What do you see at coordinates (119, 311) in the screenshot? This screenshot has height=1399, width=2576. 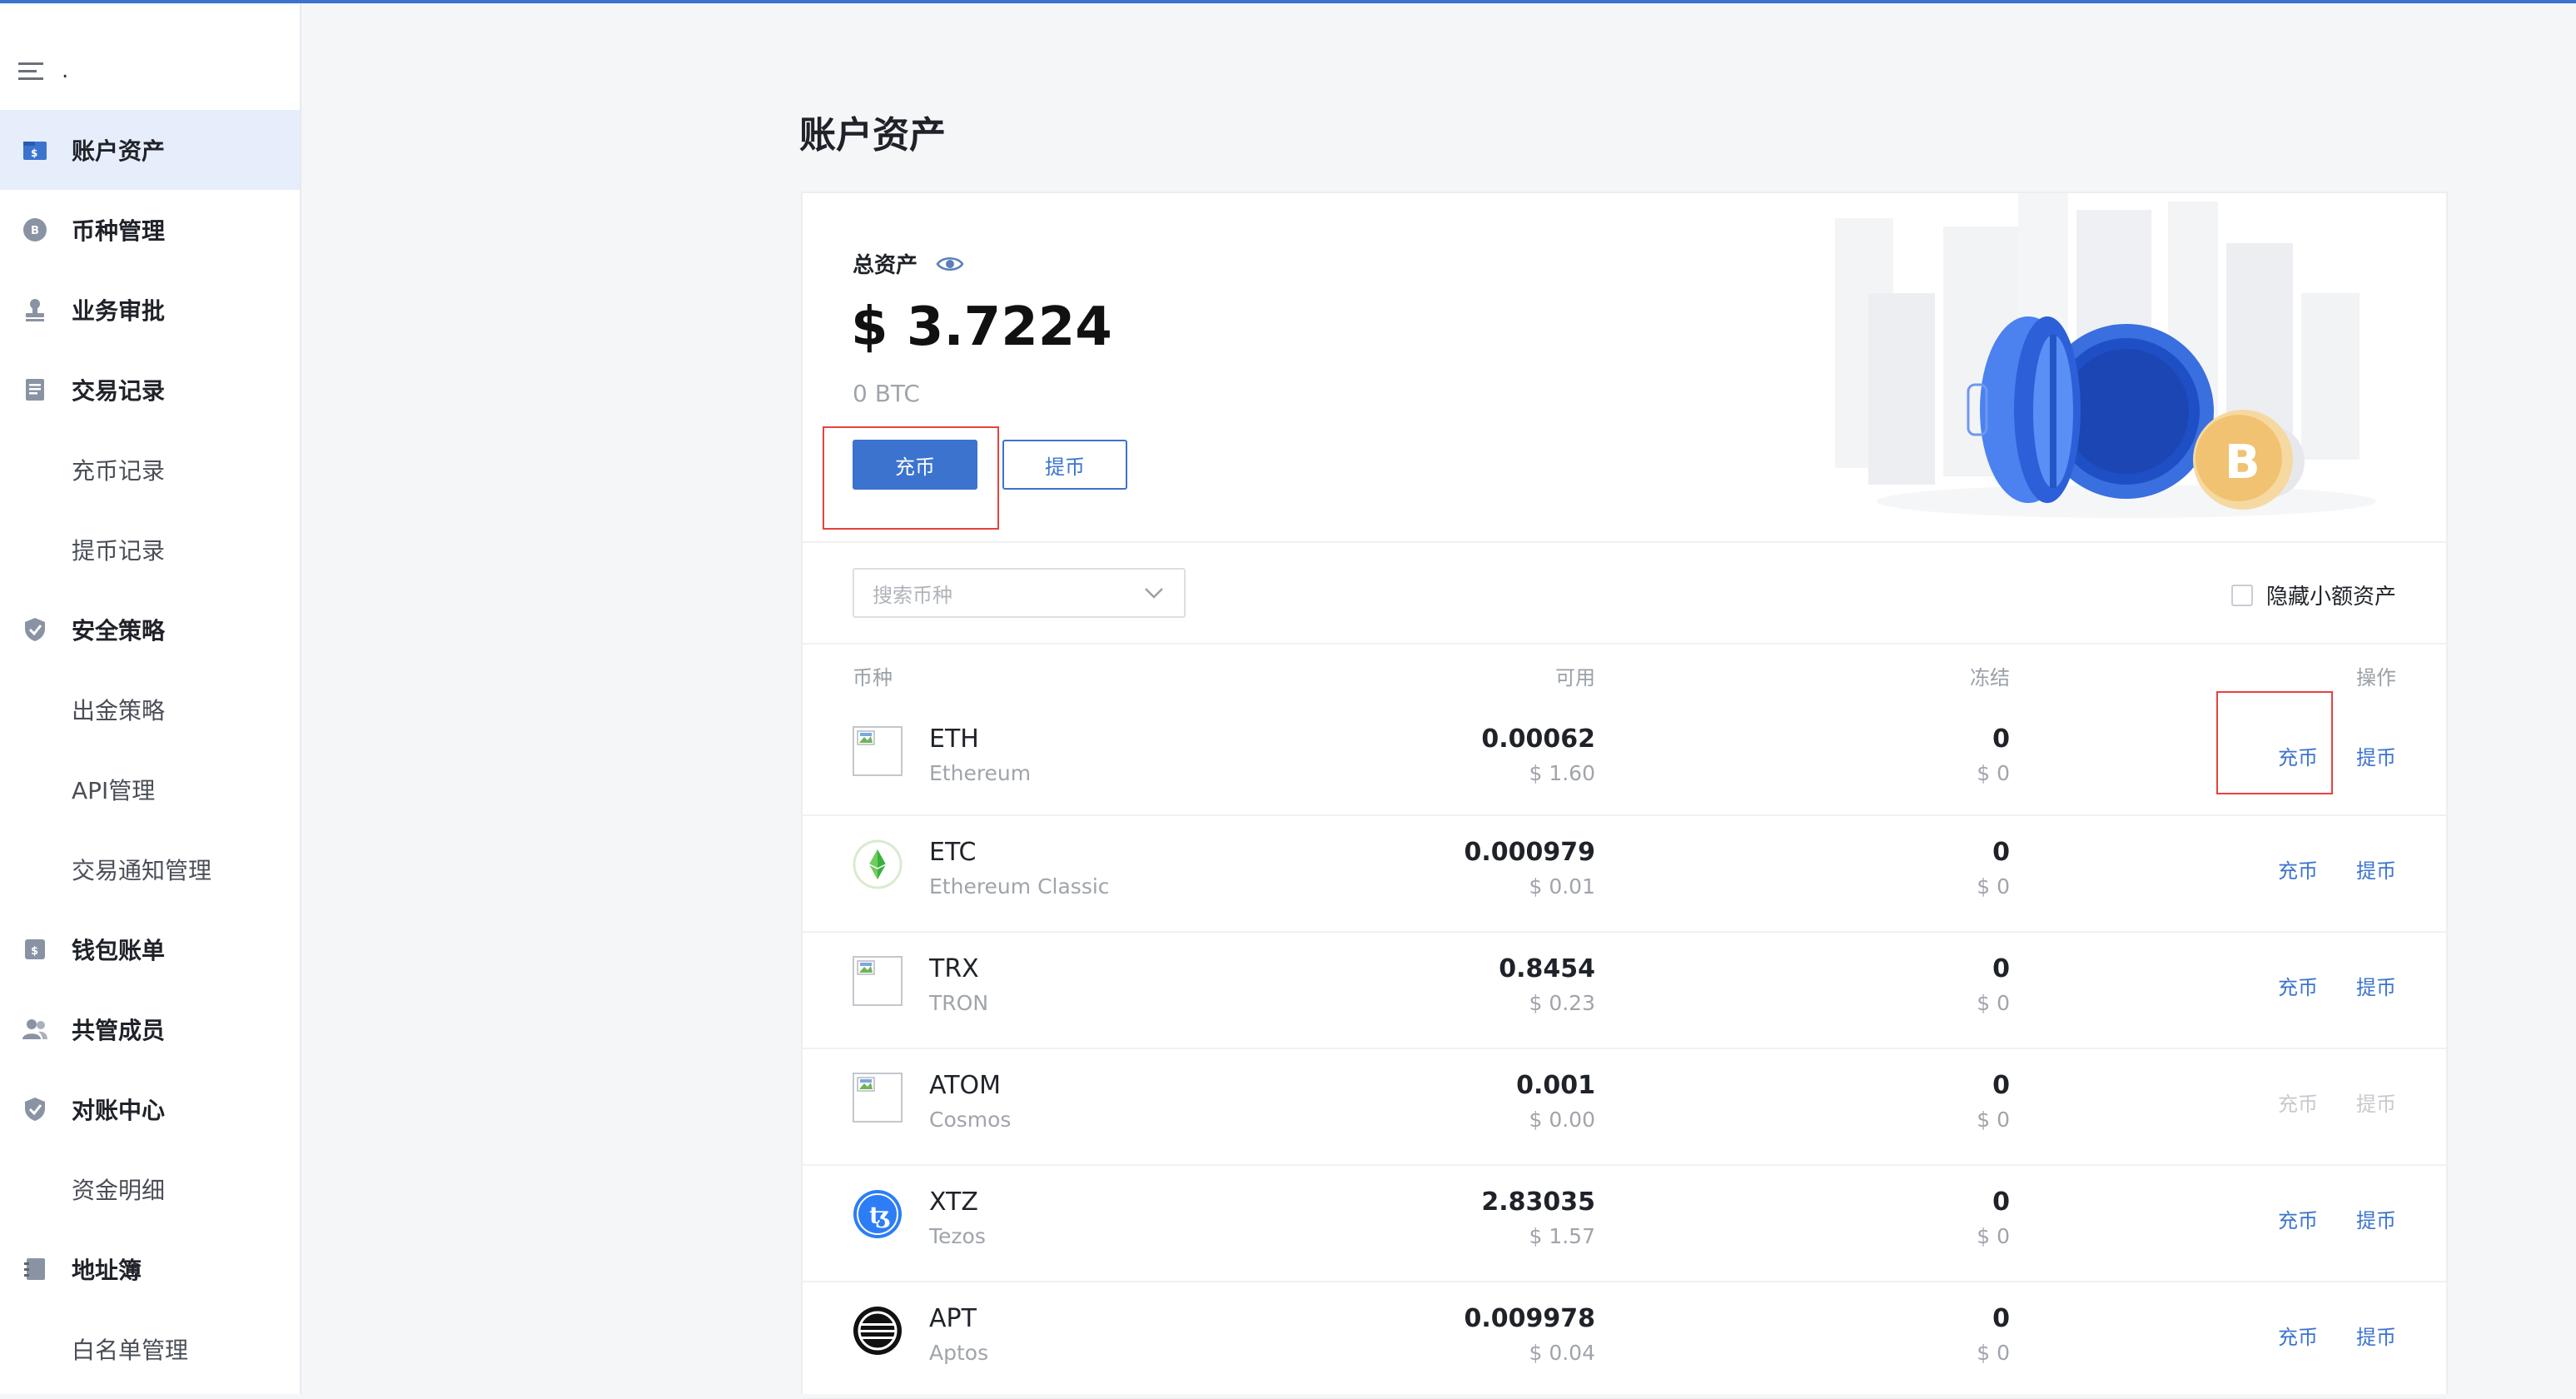 I see `sidebar-item-label: 业务审批` at bounding box center [119, 311].